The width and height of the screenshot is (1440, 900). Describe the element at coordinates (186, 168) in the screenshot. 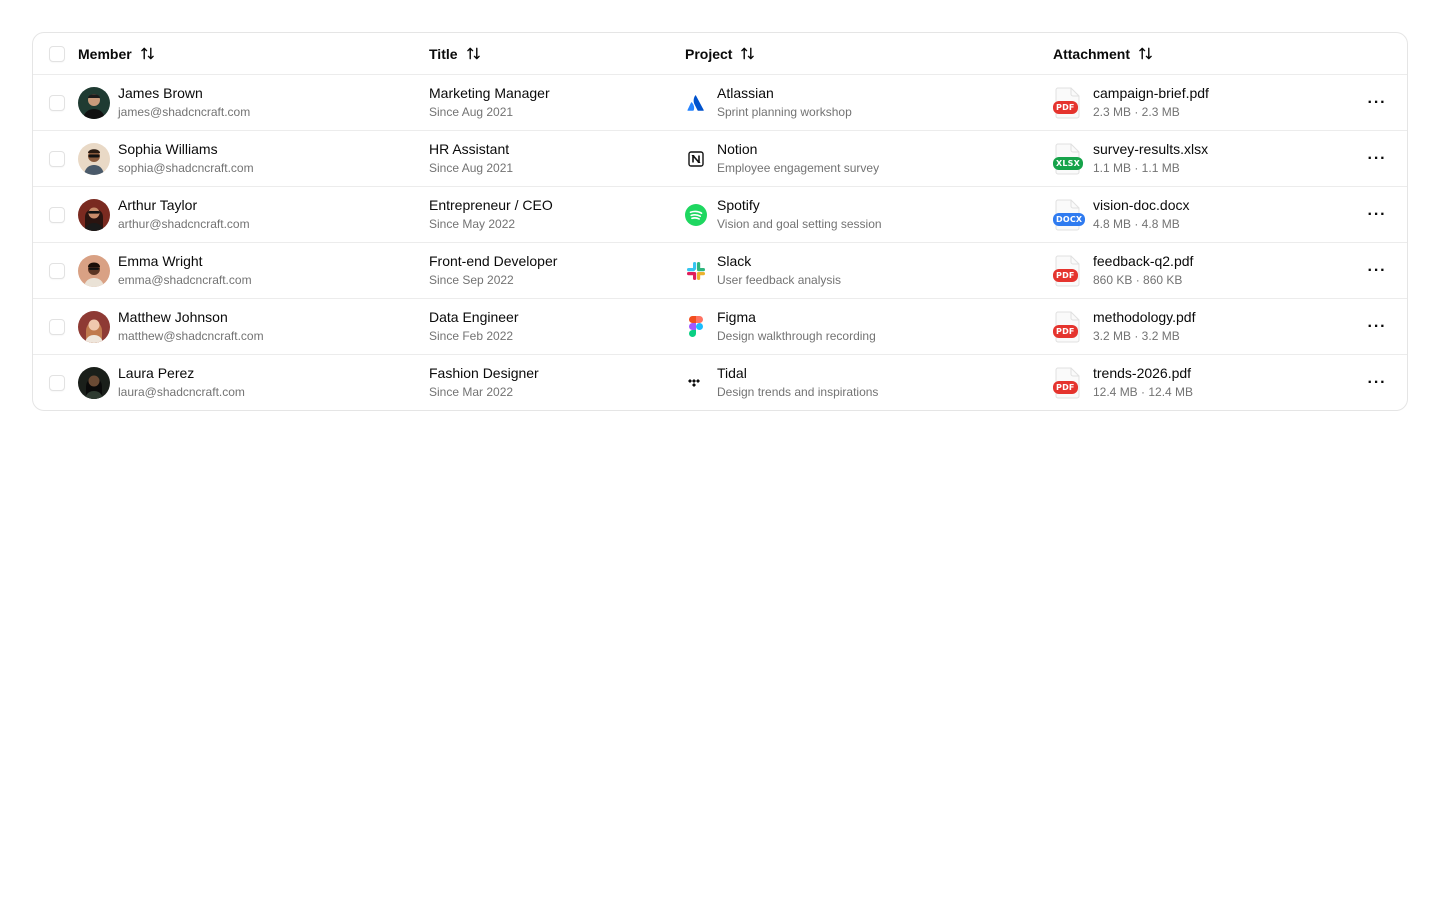

I see `member-email: sophia@shadcncraft.com` at that location.